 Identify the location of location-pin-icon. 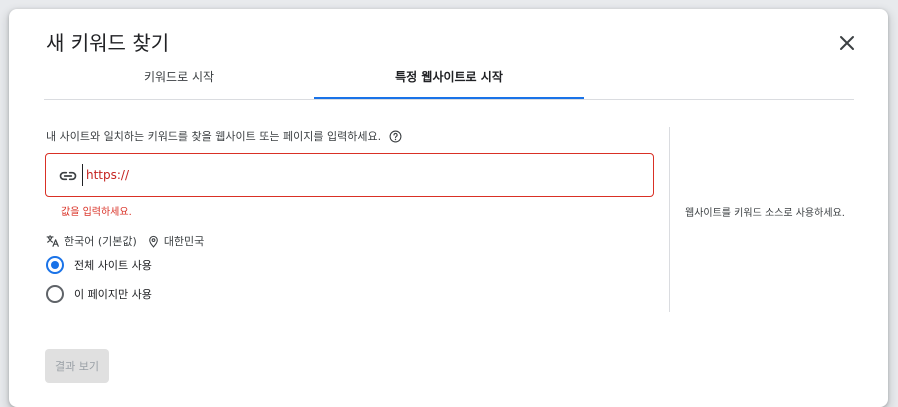
(153, 241).